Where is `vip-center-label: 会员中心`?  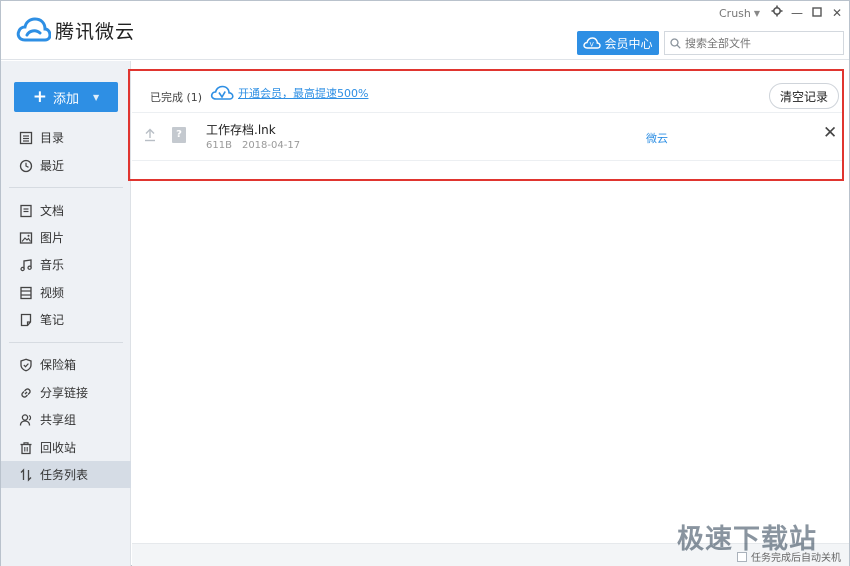 vip-center-label: 会员中心 is located at coordinates (628, 43).